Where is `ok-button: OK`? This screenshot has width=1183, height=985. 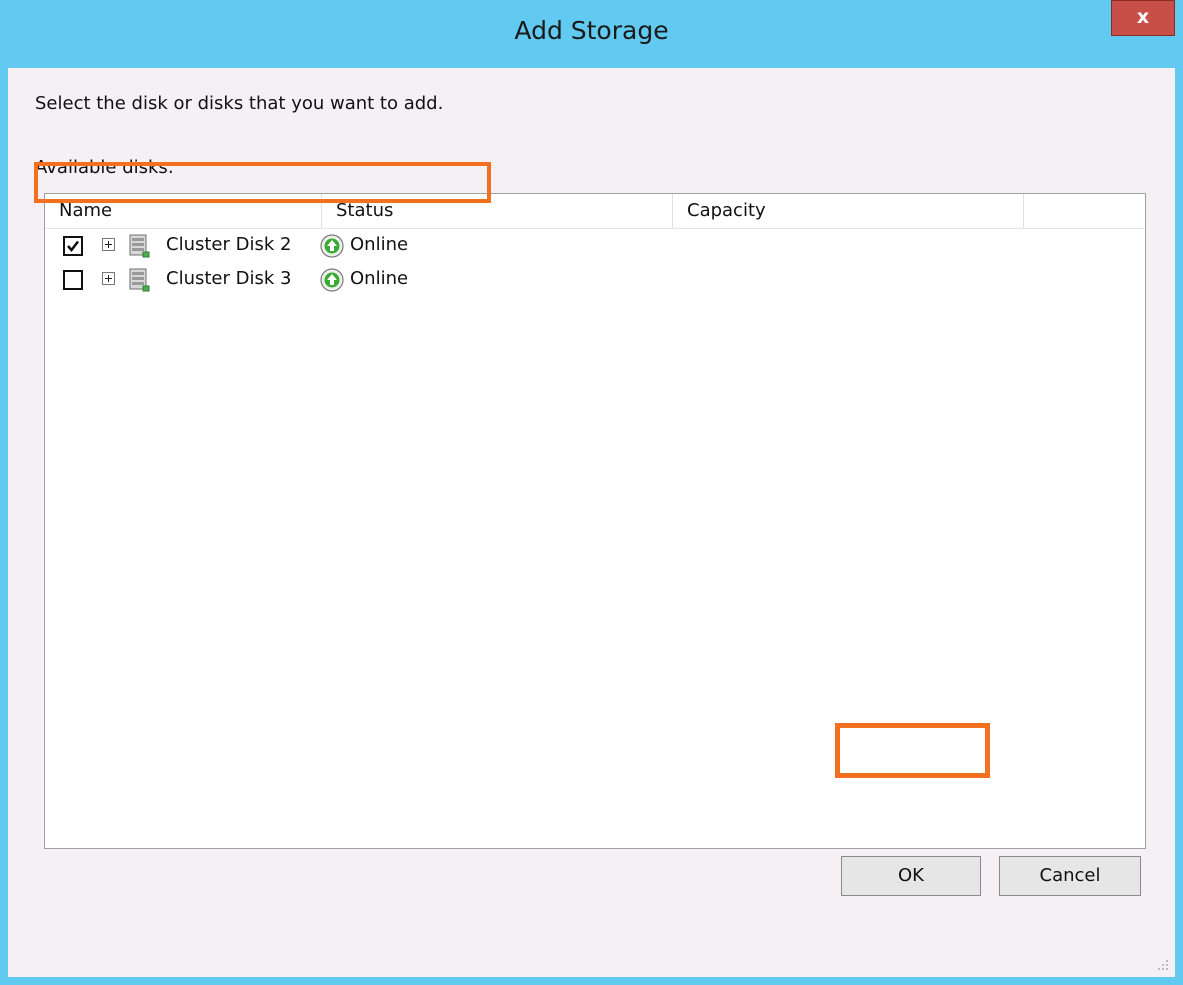
ok-button: OK is located at coordinates (911, 876).